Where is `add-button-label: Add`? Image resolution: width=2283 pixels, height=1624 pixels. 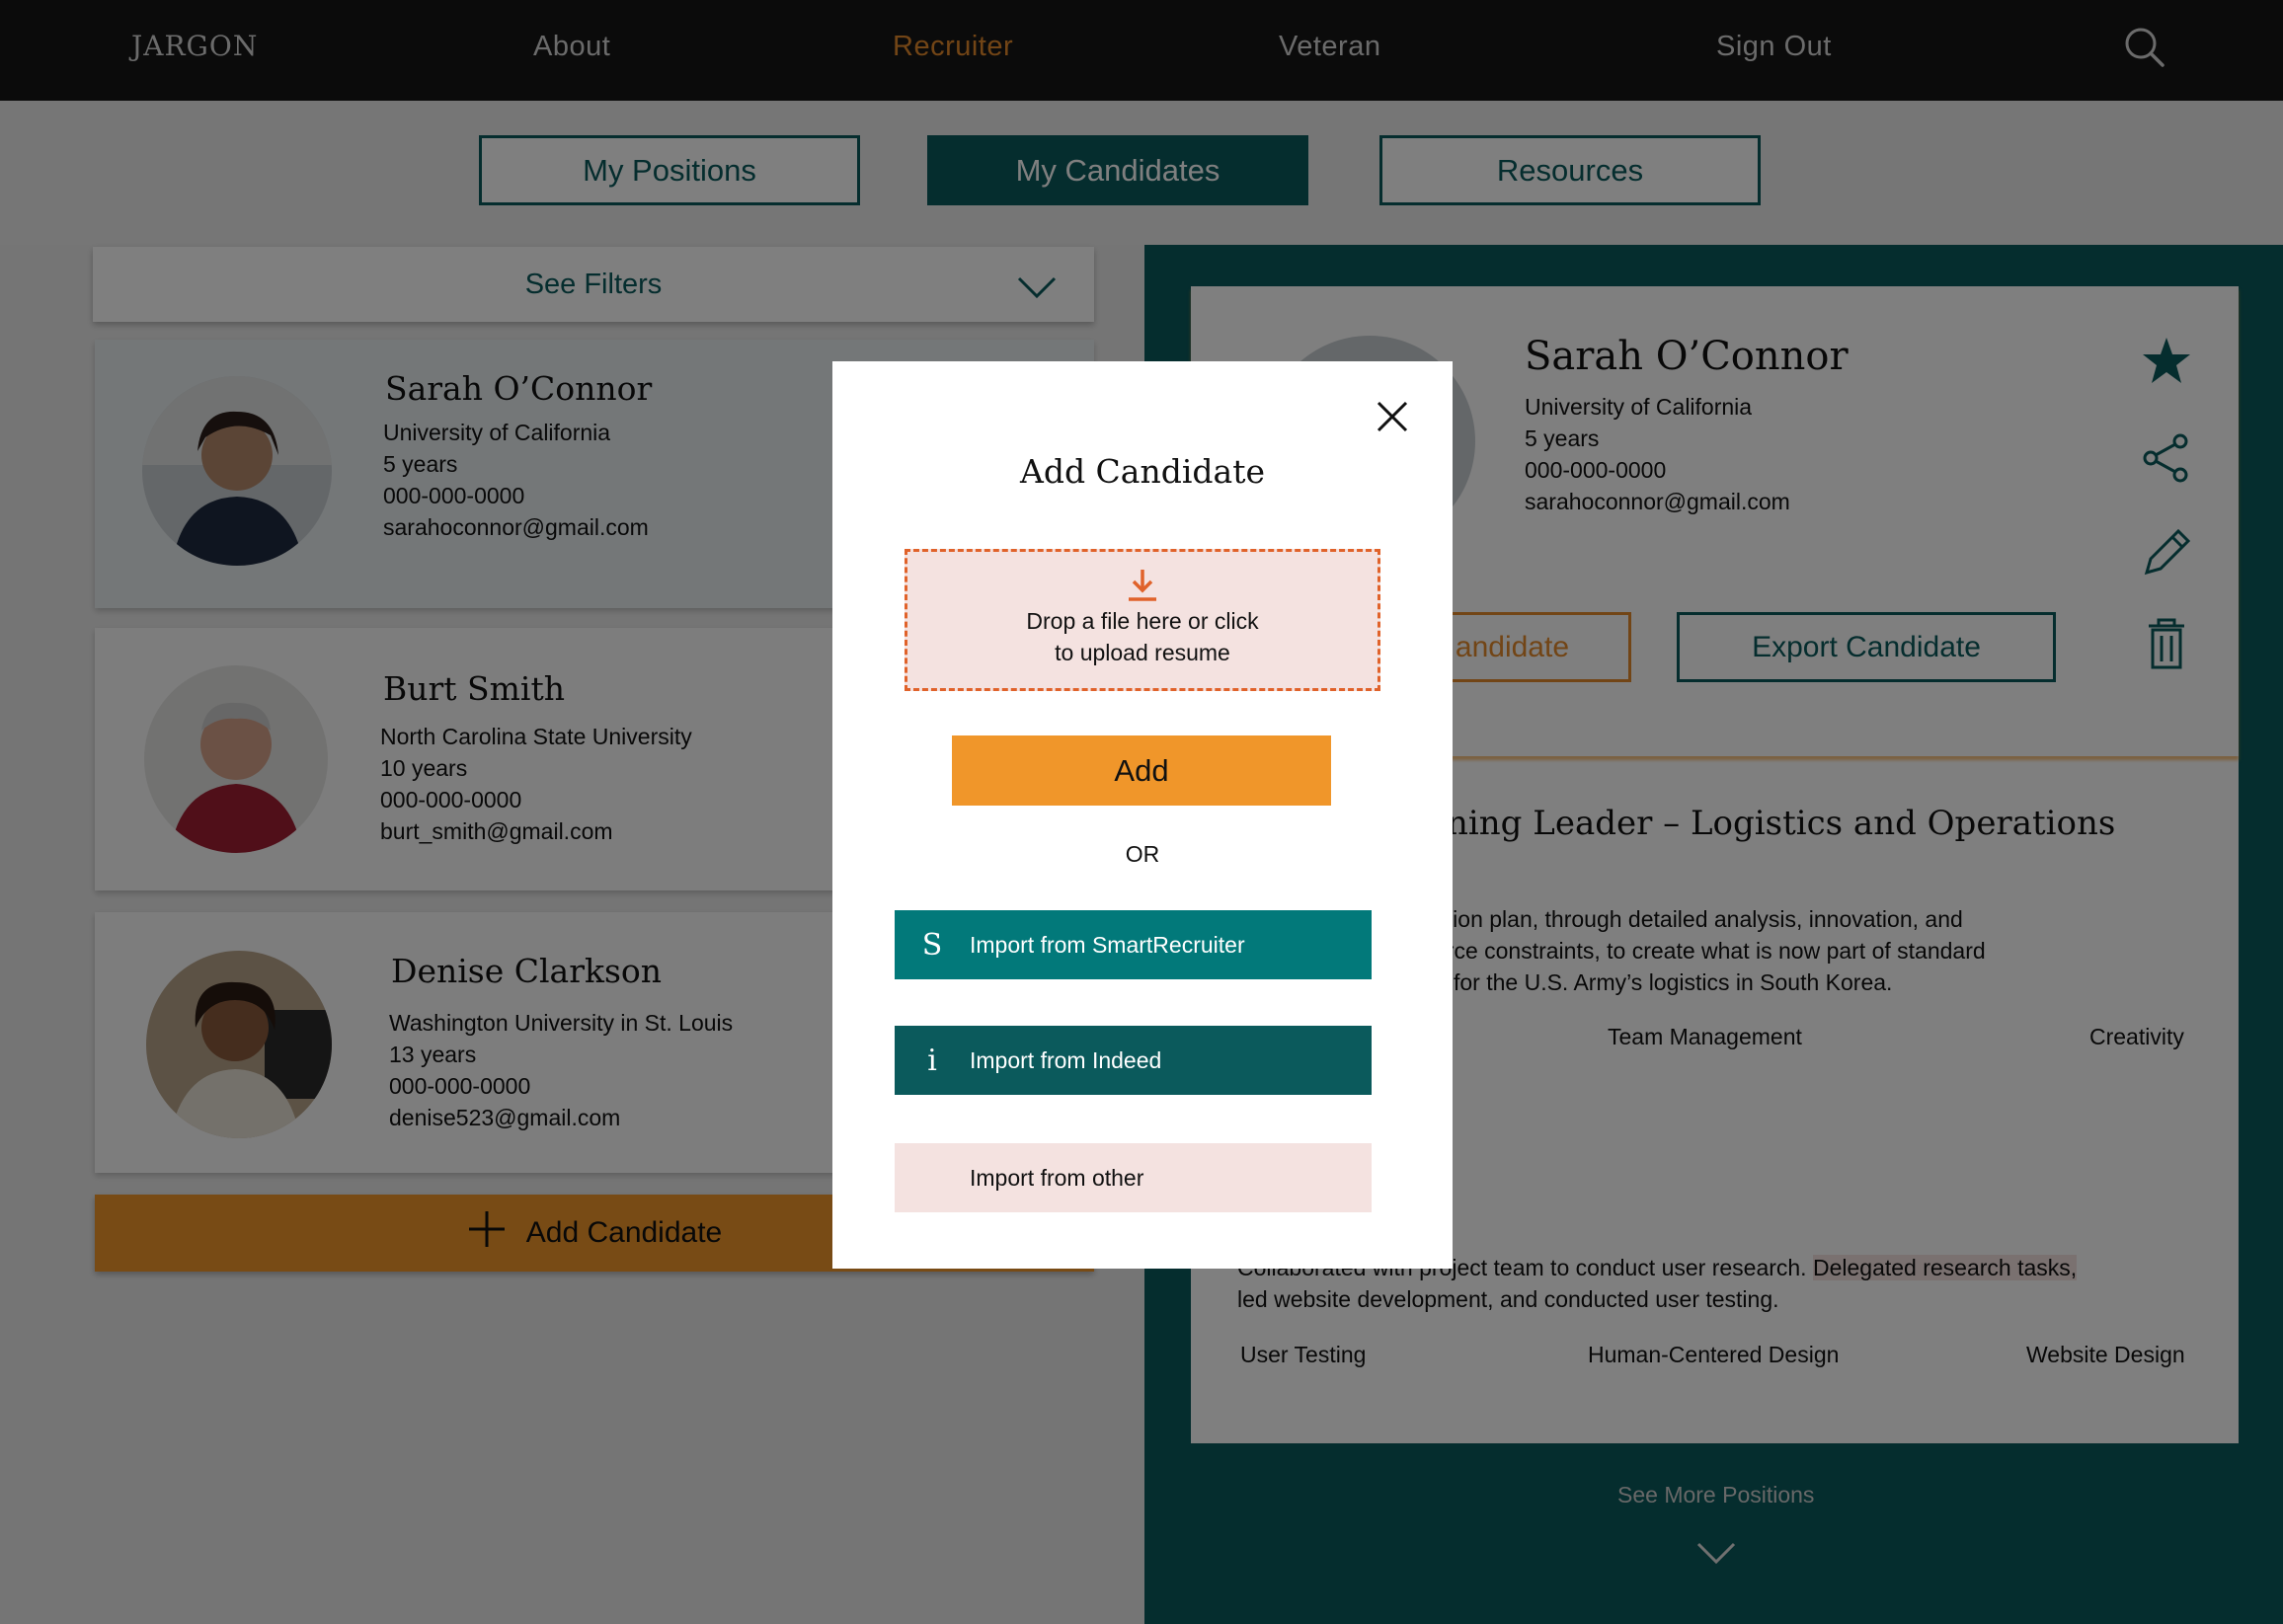 add-button-label: Add is located at coordinates (1141, 770).